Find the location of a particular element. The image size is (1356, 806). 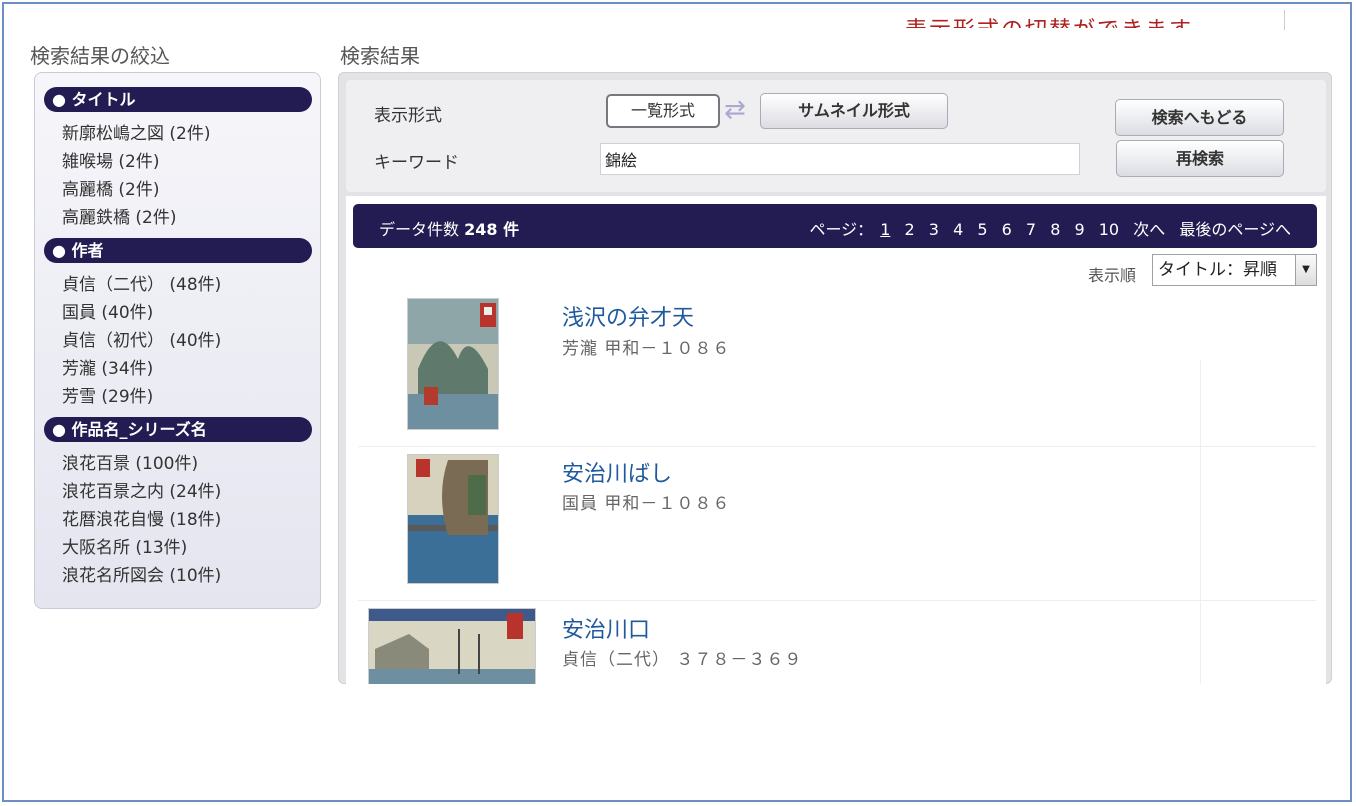

display-format-label: 表示形式 is located at coordinates (408, 116).